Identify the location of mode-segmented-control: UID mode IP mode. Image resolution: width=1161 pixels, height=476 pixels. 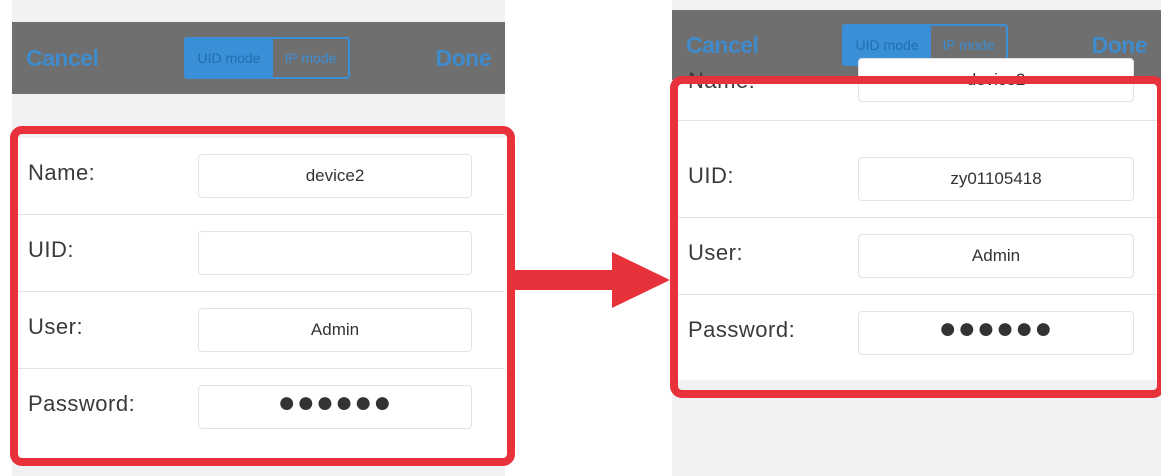
(267, 58).